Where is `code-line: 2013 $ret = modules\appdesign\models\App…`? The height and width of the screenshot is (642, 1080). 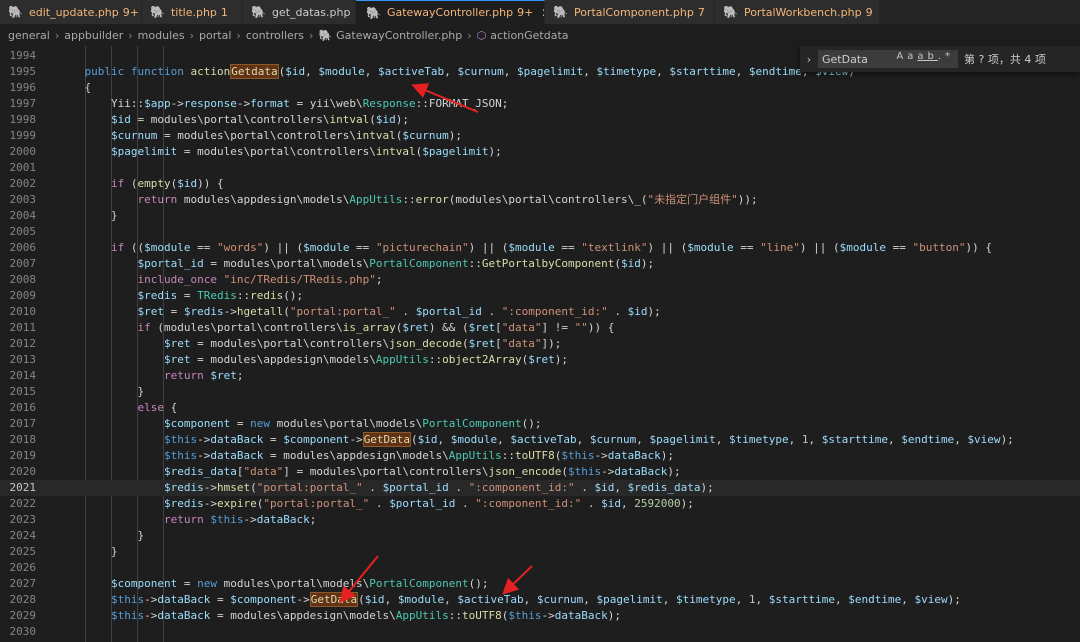 code-line: 2013 $ret = modules\appdesign\models\App… is located at coordinates (540, 360).